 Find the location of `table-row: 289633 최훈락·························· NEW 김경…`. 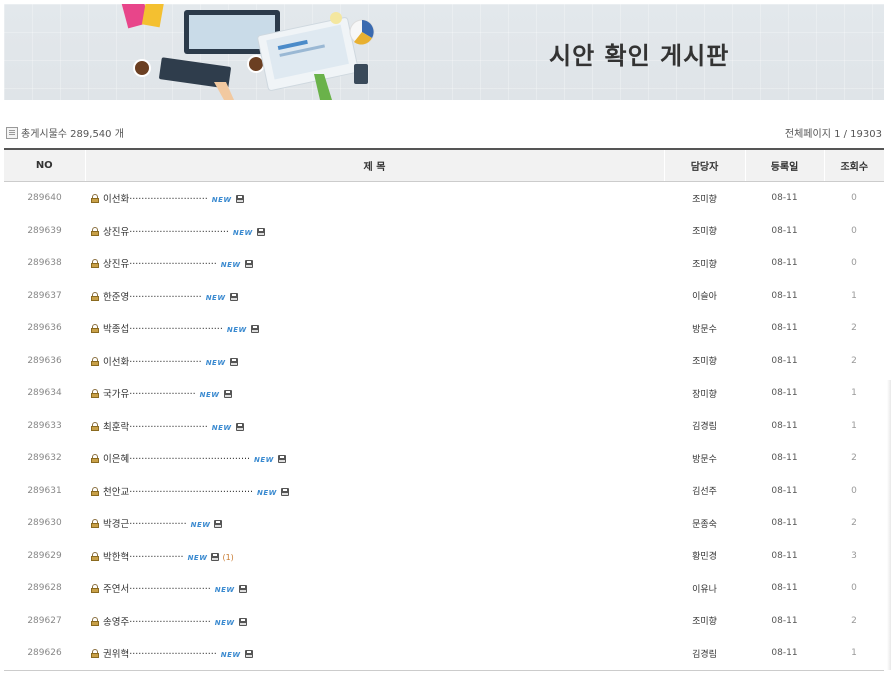

table-row: 289633 최훈락·························· NEW 김경… is located at coordinates (444, 426).